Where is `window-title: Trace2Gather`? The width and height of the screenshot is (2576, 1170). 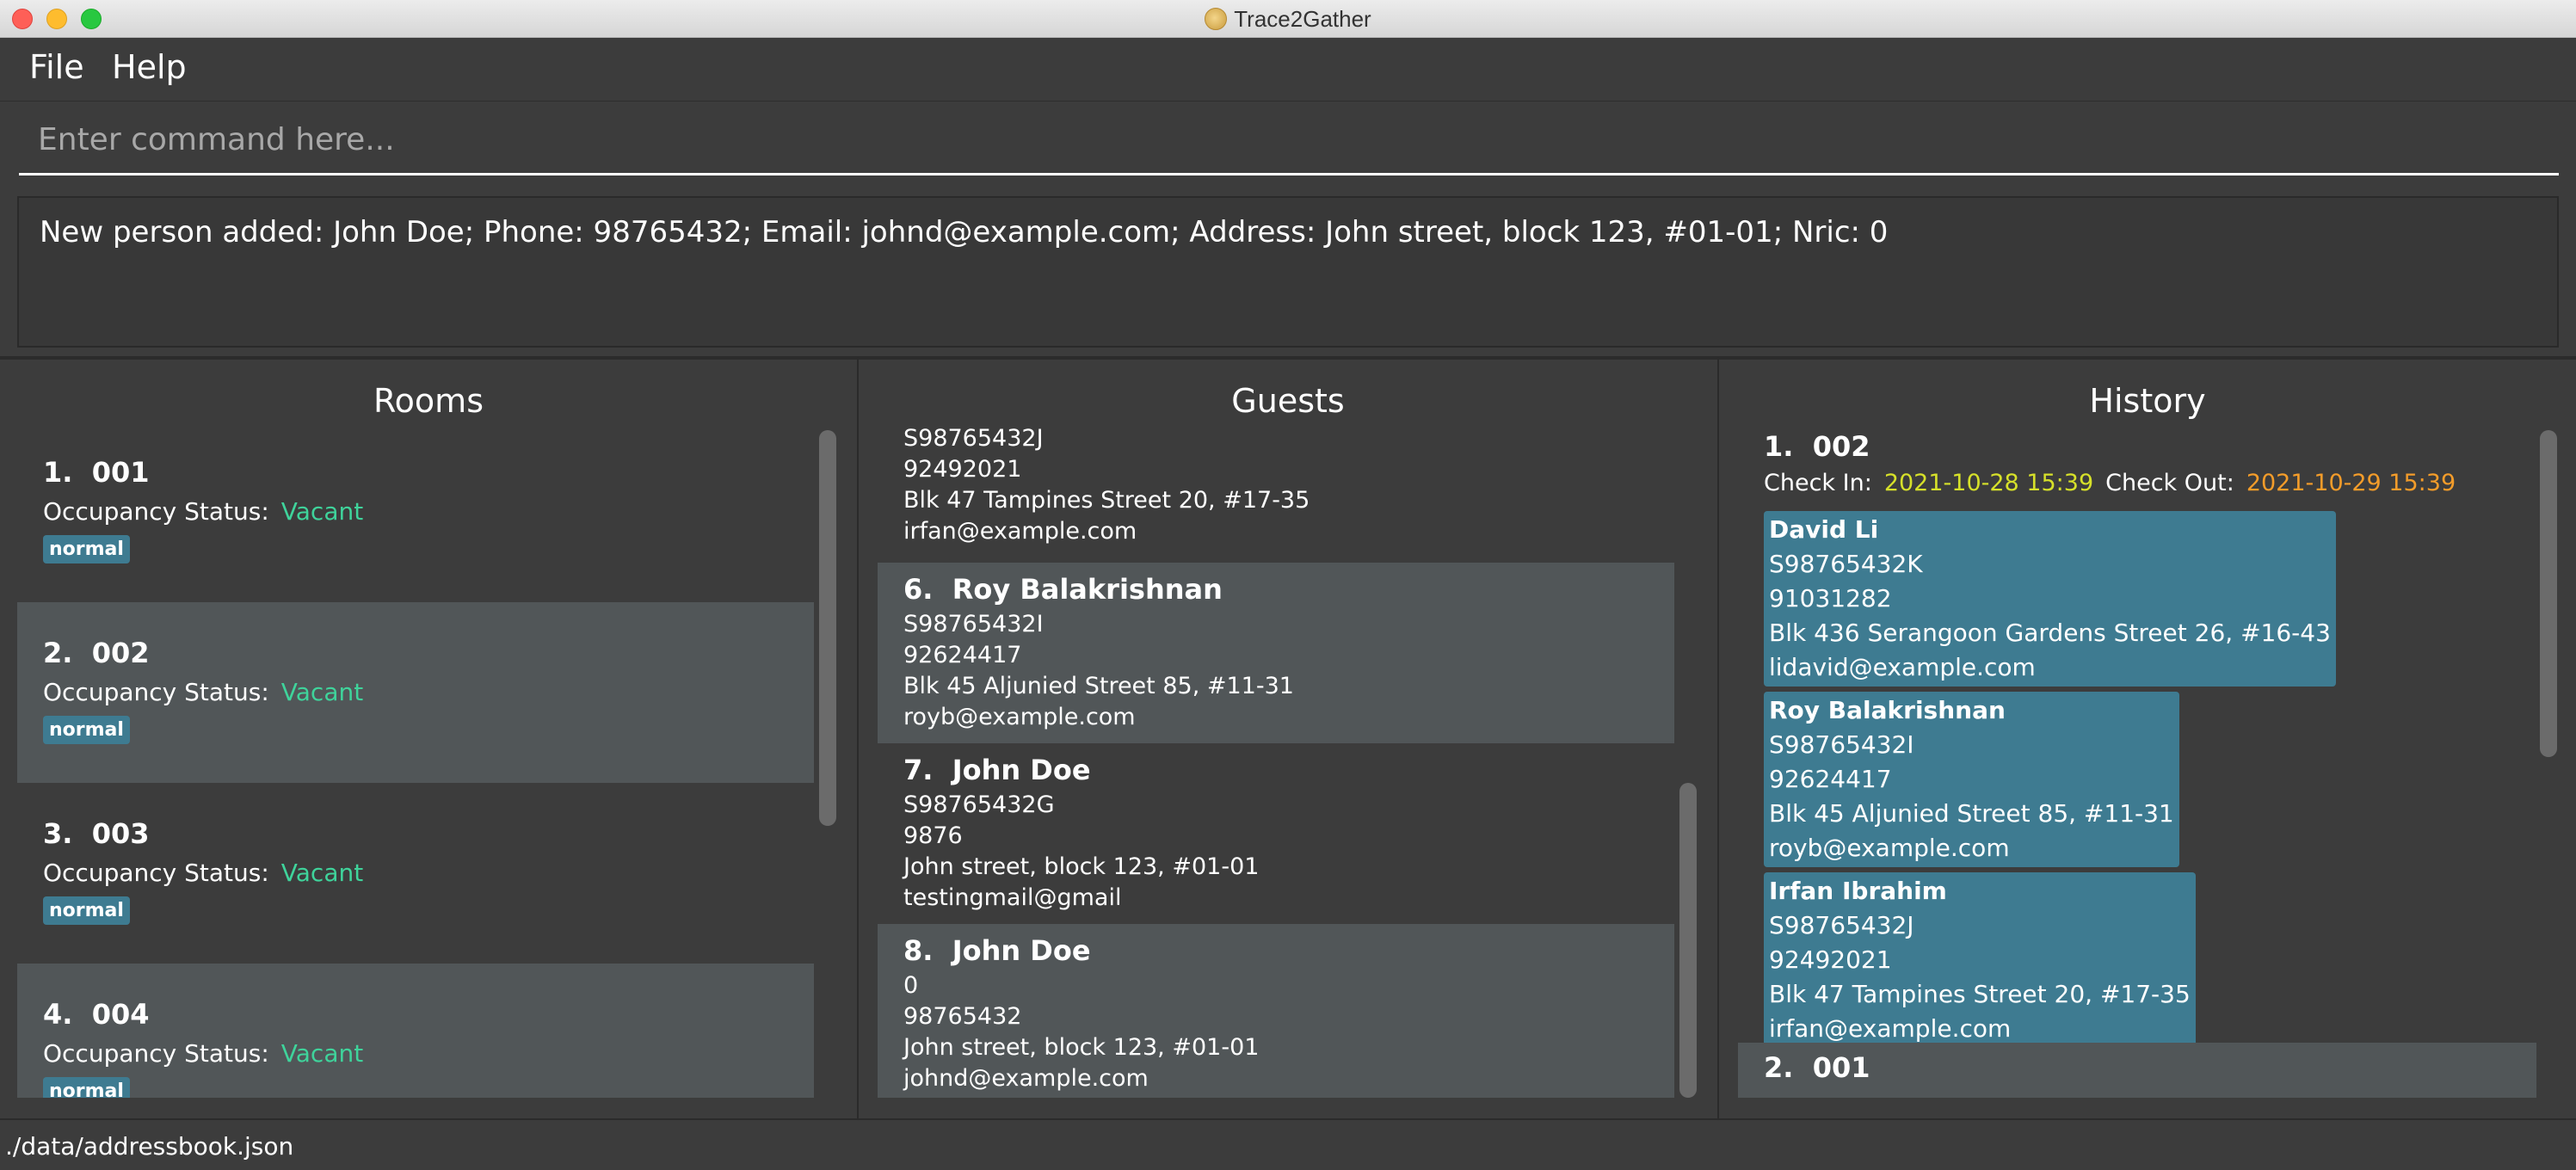
window-title: Trace2Gather is located at coordinates (1302, 19).